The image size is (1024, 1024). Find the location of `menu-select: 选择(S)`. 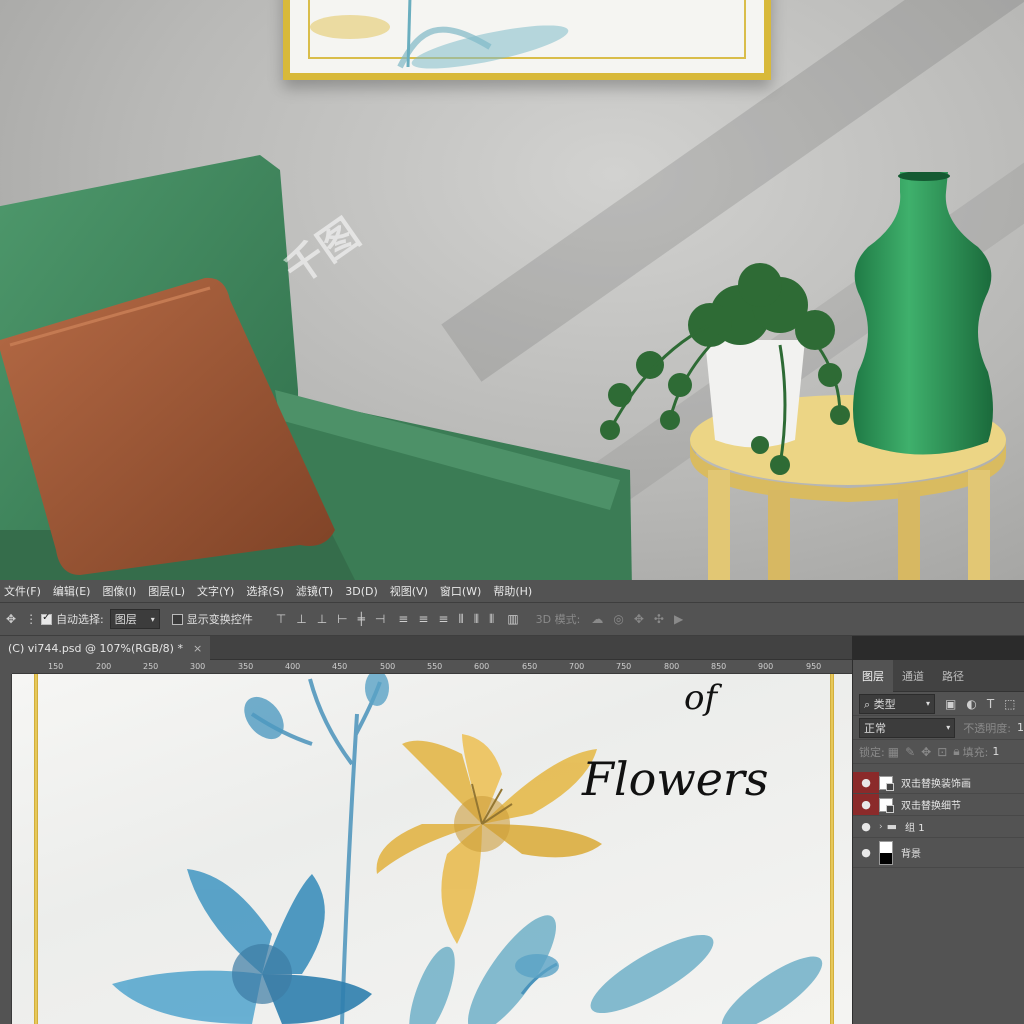

menu-select: 选择(S) is located at coordinates (267, 591).